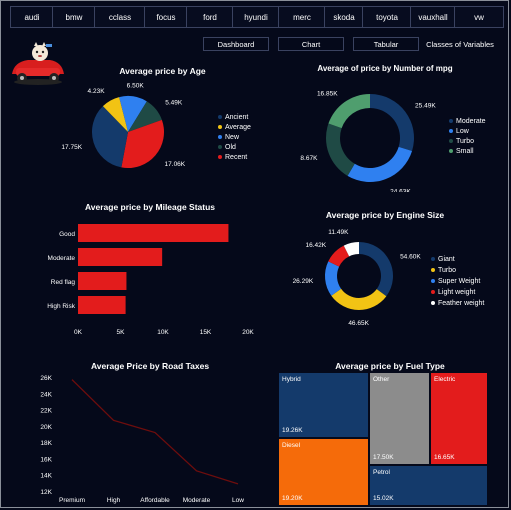 The width and height of the screenshot is (511, 510). I want to click on treemap-cell-petrol: Petrol 15.02K, so click(428, 485).